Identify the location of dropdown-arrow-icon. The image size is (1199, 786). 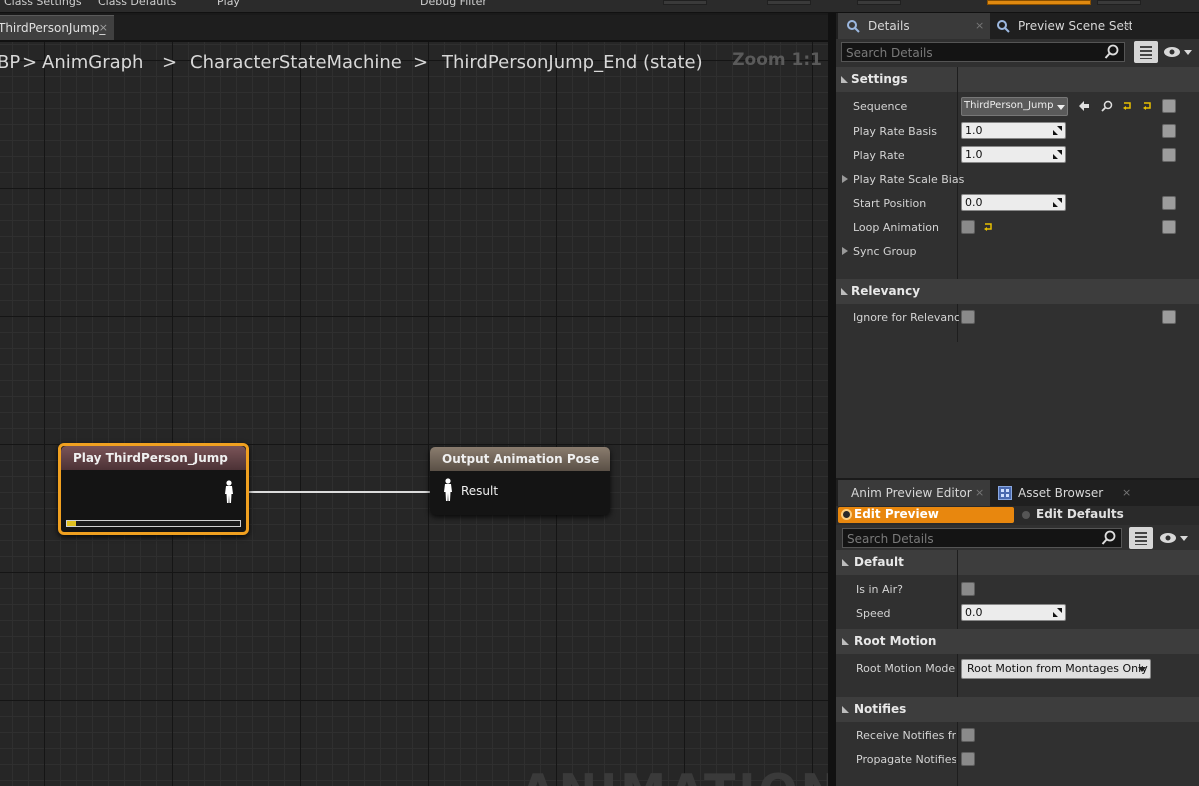
(1142, 669).